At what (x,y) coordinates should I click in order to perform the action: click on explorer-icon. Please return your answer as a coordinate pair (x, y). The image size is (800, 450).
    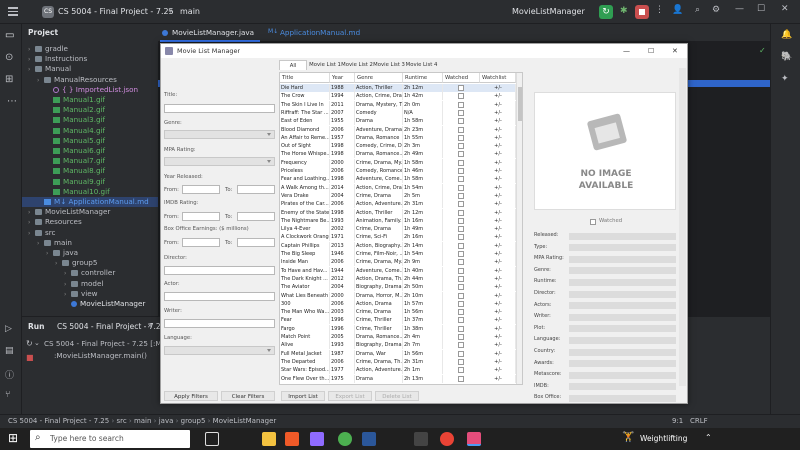
    Looking at the image, I should click on (269, 439).